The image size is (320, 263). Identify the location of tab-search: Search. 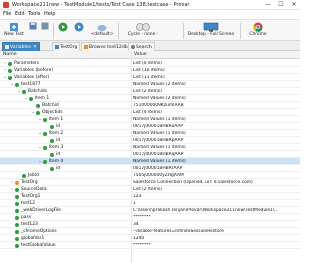
(141, 46).